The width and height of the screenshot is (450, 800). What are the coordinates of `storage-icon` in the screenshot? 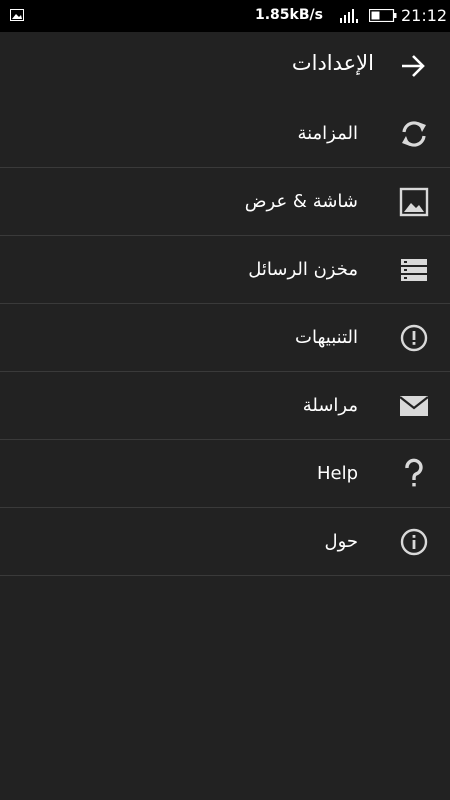 It's located at (414, 270).